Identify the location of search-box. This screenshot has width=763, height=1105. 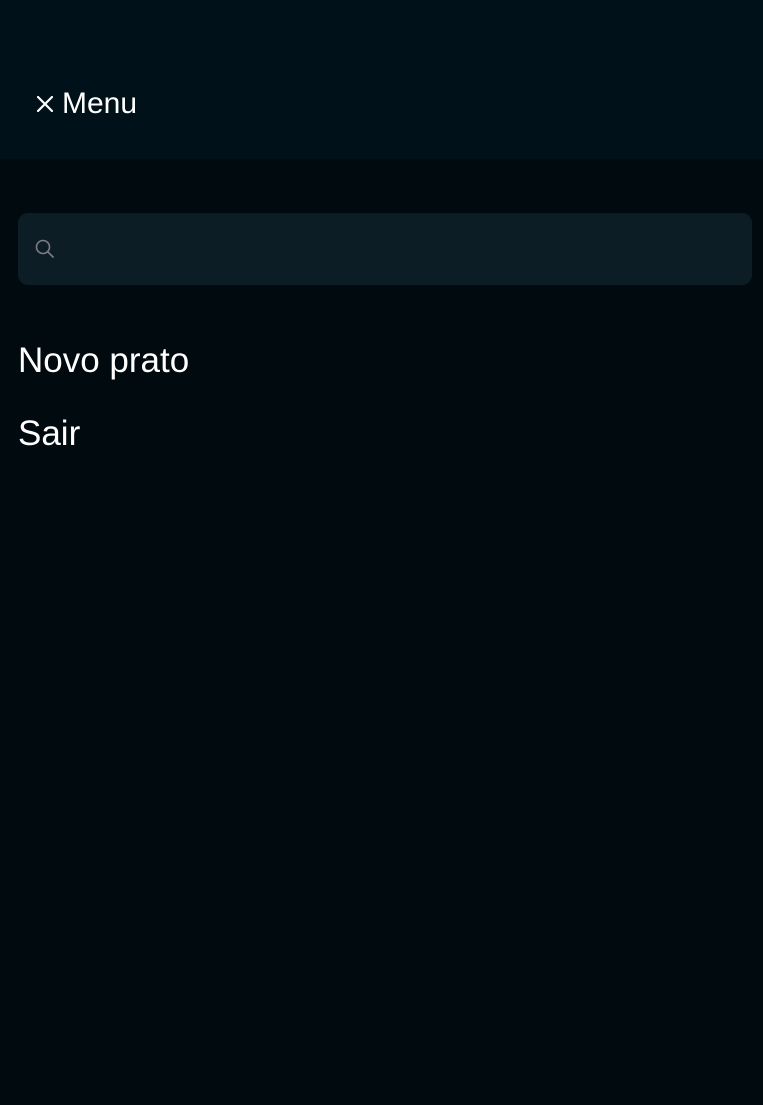
(385, 249).